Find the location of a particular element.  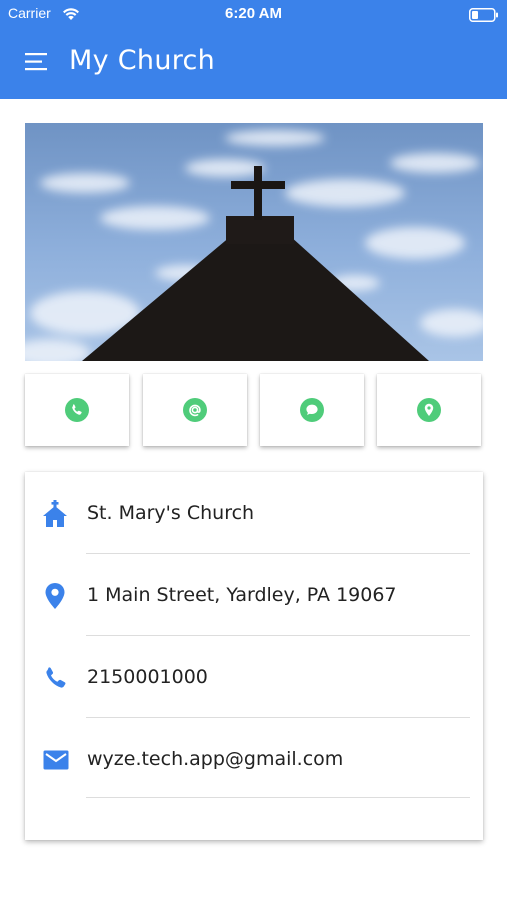

page-title: My Church is located at coordinates (142, 60).